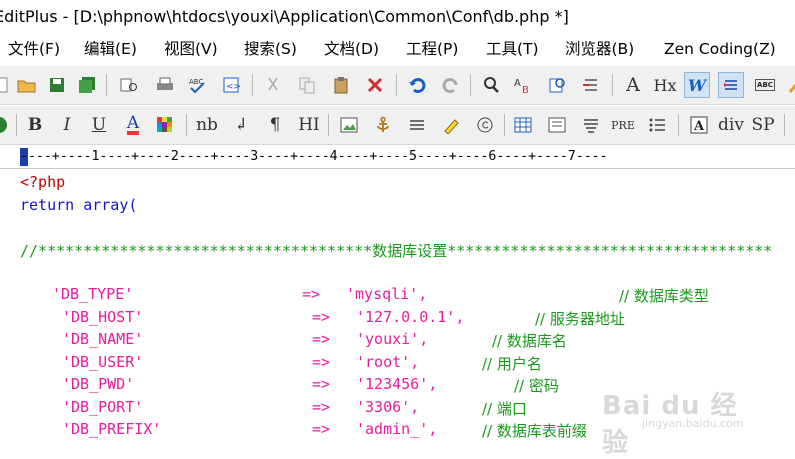 Image resolution: width=795 pixels, height=459 pixels. What do you see at coordinates (241, 125) in the screenshot?
I see `line-break-button: ↲` at bounding box center [241, 125].